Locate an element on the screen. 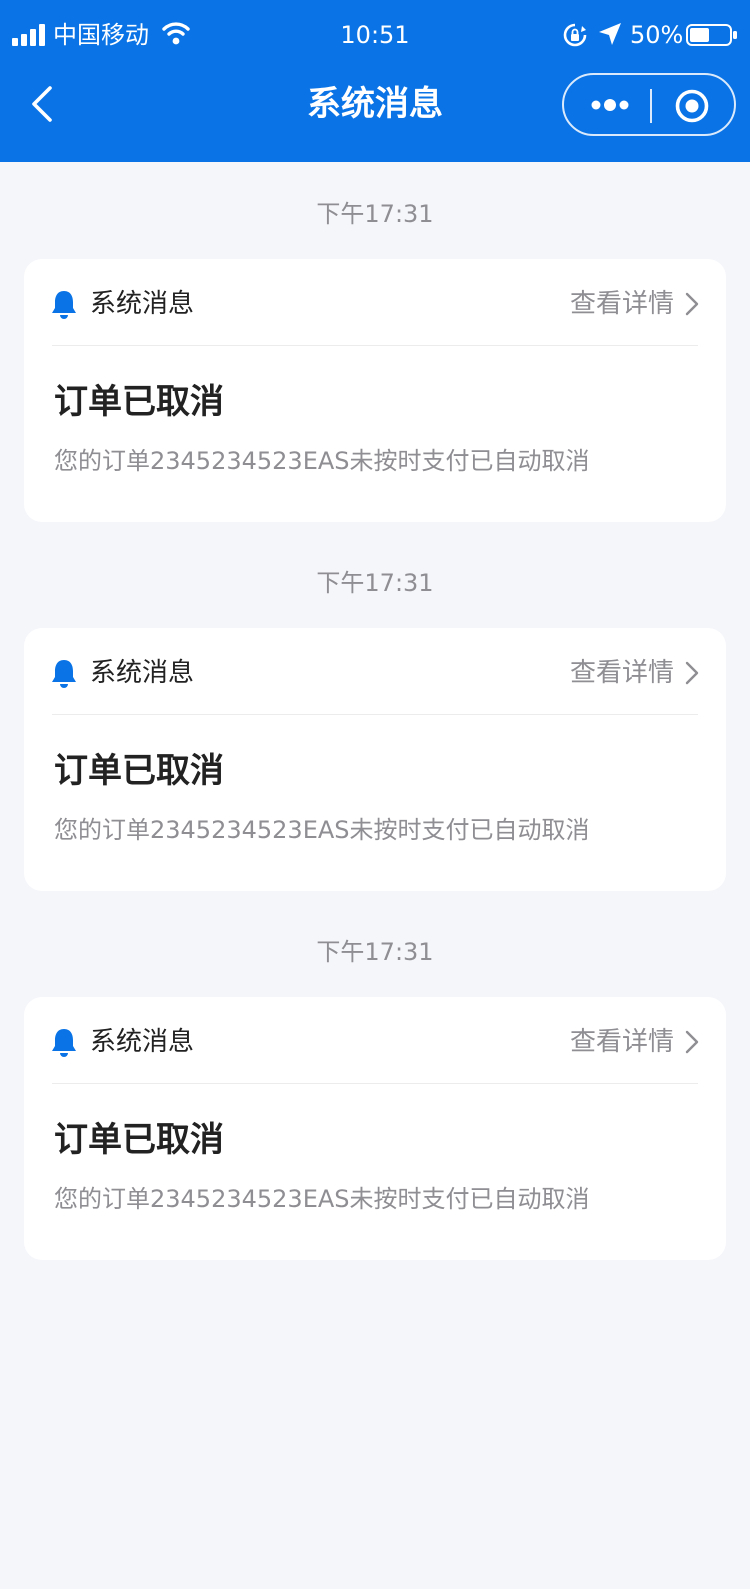 This screenshot has height=1589, width=750. mini-program-capsule is located at coordinates (649, 104).